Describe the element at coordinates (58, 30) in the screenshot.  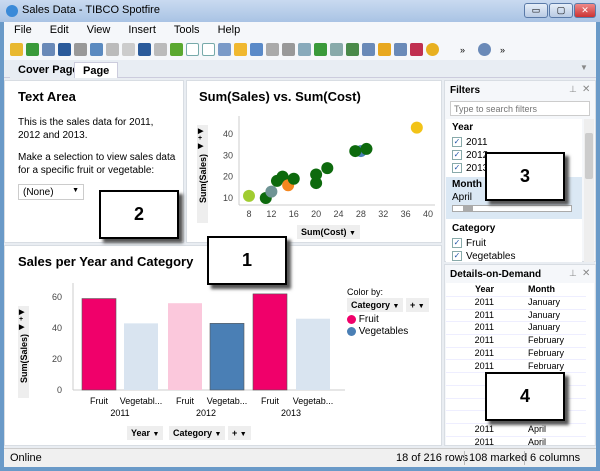
I see `menu-edit: Edit` at that location.